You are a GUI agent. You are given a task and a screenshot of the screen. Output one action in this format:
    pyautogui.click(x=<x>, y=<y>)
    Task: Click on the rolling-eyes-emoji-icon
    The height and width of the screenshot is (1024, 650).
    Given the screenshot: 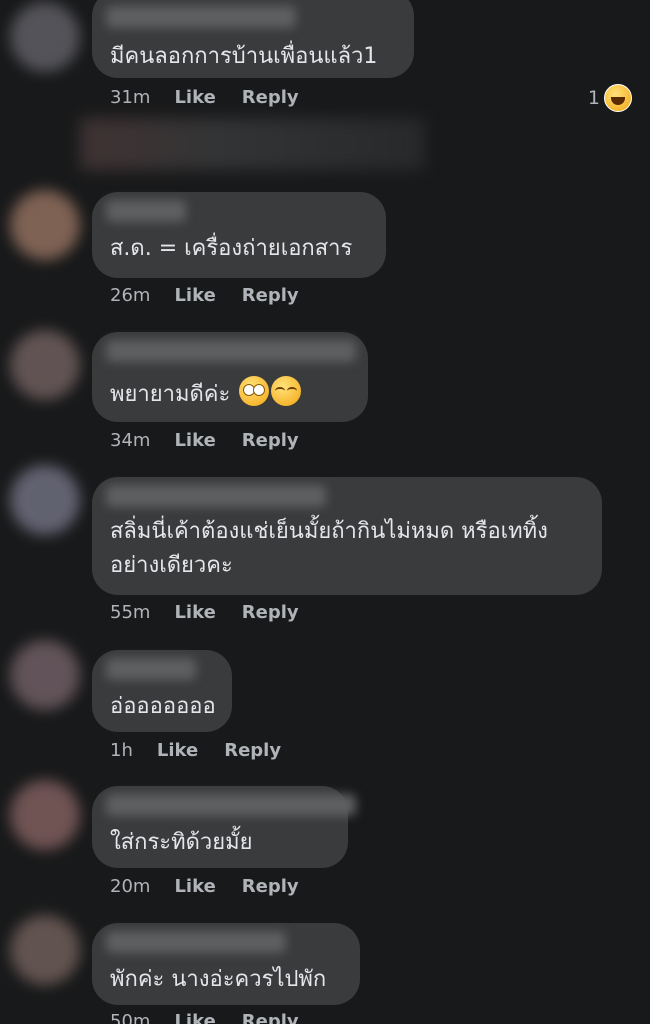 What is the action you would take?
    pyautogui.click(x=254, y=391)
    